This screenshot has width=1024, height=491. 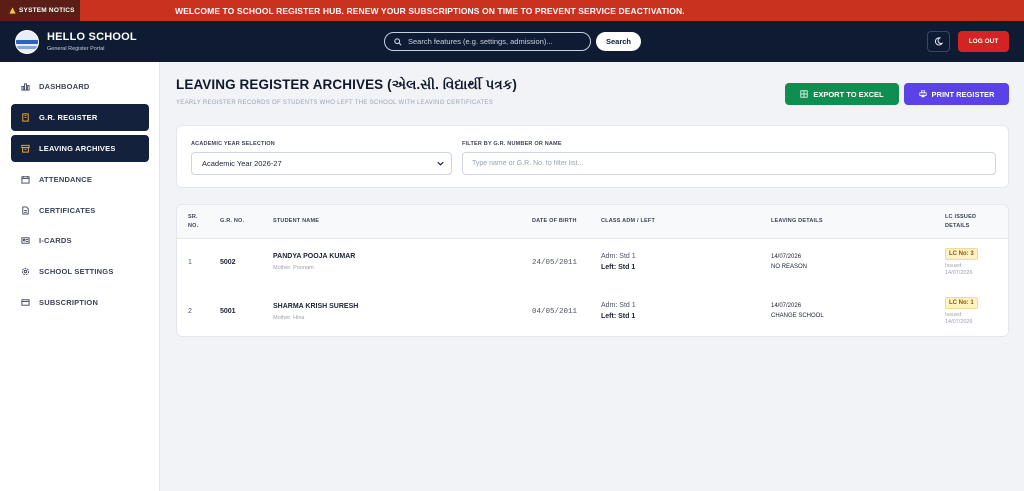 What do you see at coordinates (55, 240) in the screenshot?
I see `sidebar-item-label: I-CARDS` at bounding box center [55, 240].